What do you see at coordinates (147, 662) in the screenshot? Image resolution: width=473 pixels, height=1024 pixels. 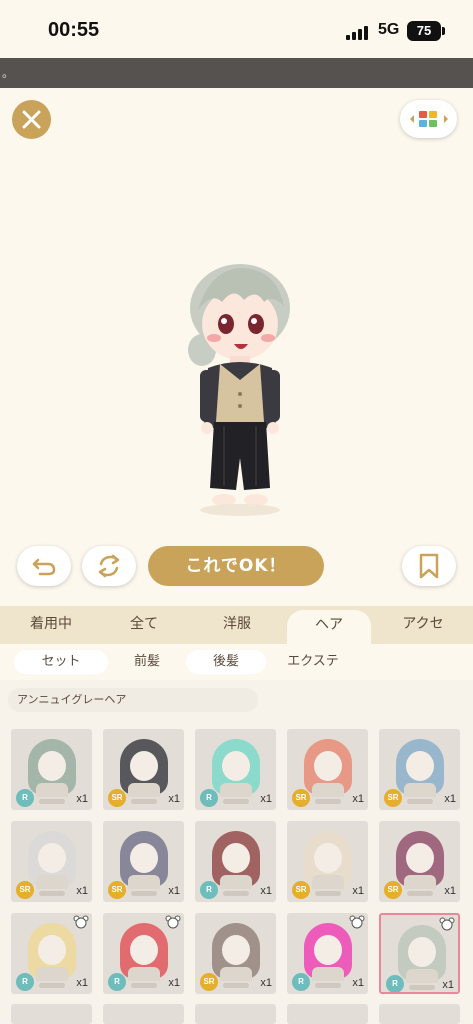 I see `subtab-front-hair: 前髪` at bounding box center [147, 662].